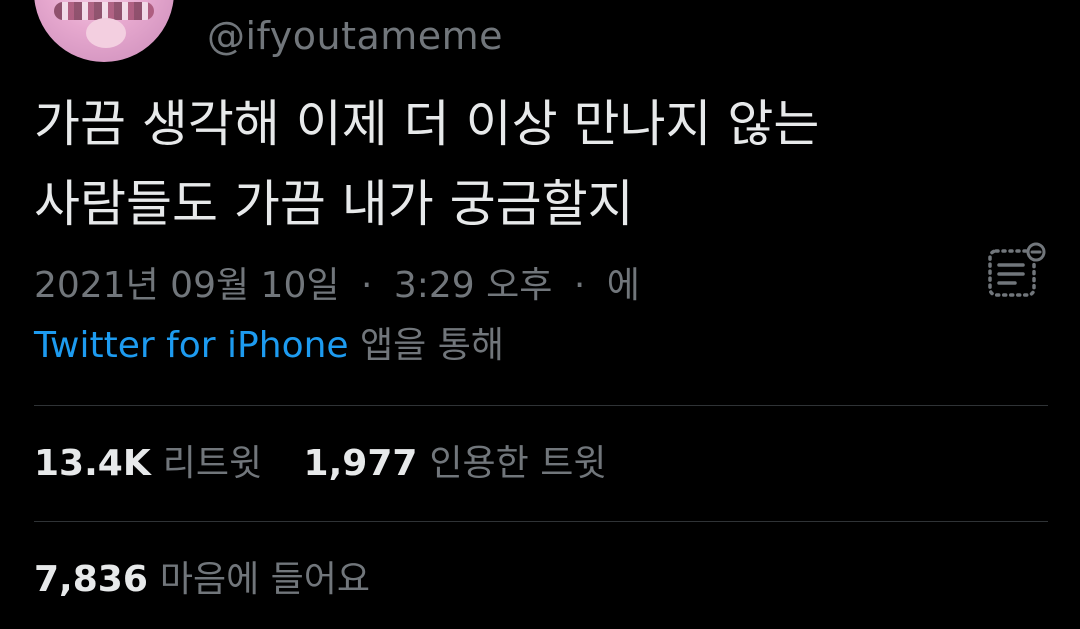  I want to click on quotes-stat: 1,977 인용한 트윗, so click(455, 464).